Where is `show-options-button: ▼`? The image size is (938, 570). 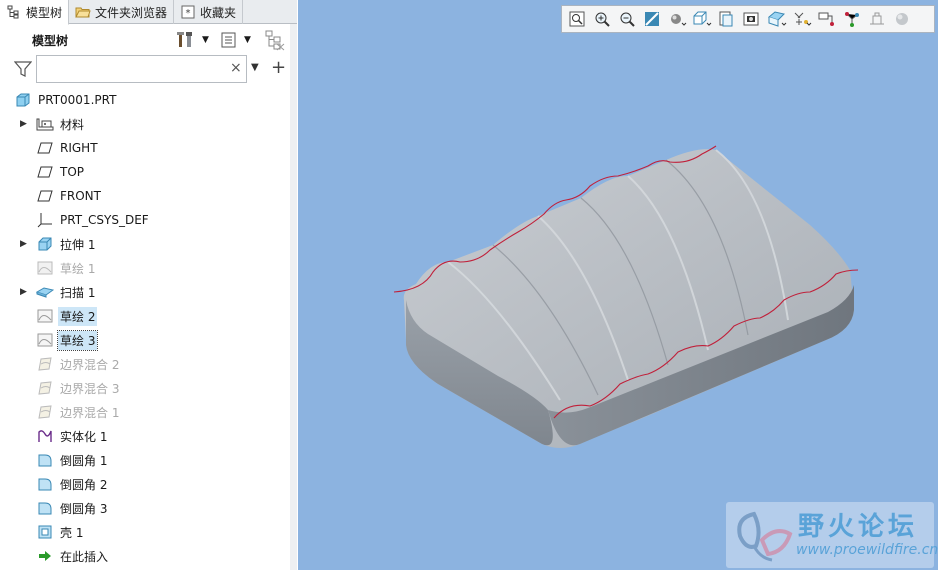
show-options-button: ▼ is located at coordinates (235, 40).